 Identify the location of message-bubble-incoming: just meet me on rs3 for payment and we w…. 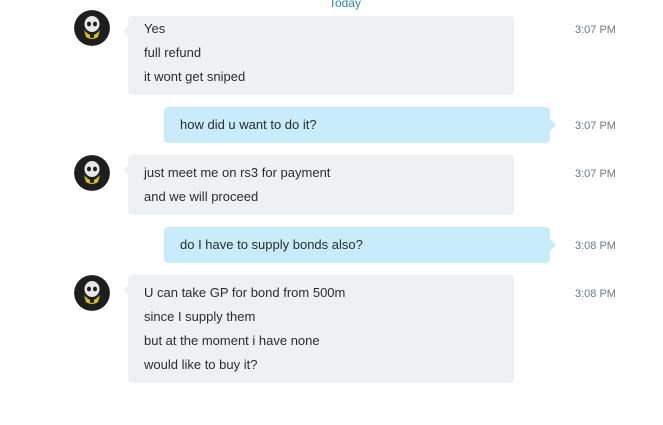
(318, 185).